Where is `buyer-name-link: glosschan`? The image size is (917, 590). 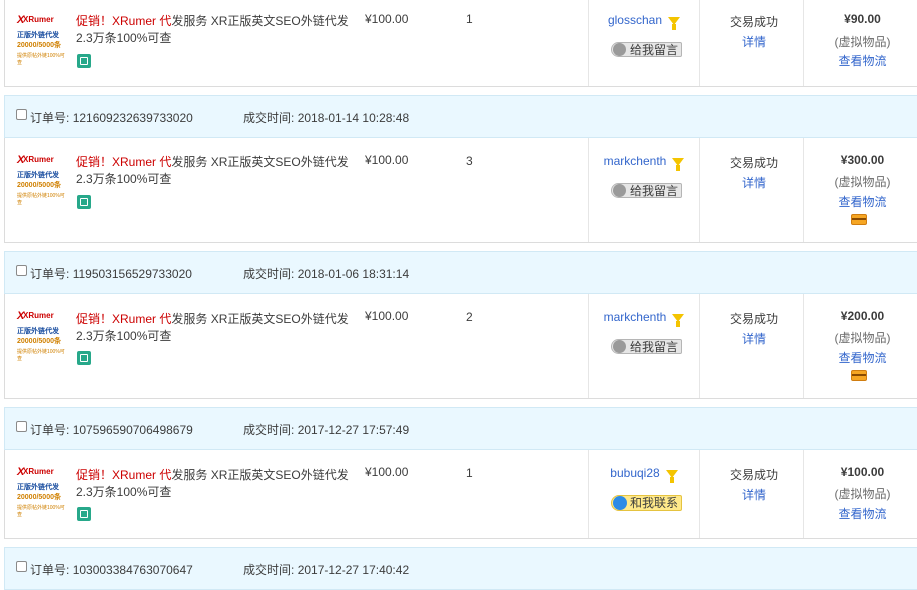
buyer-name-link: glosschan is located at coordinates (644, 21).